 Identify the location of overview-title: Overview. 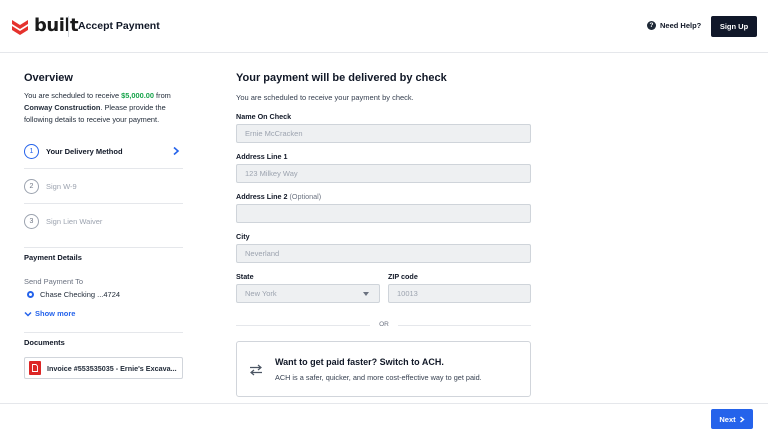
(48, 78).